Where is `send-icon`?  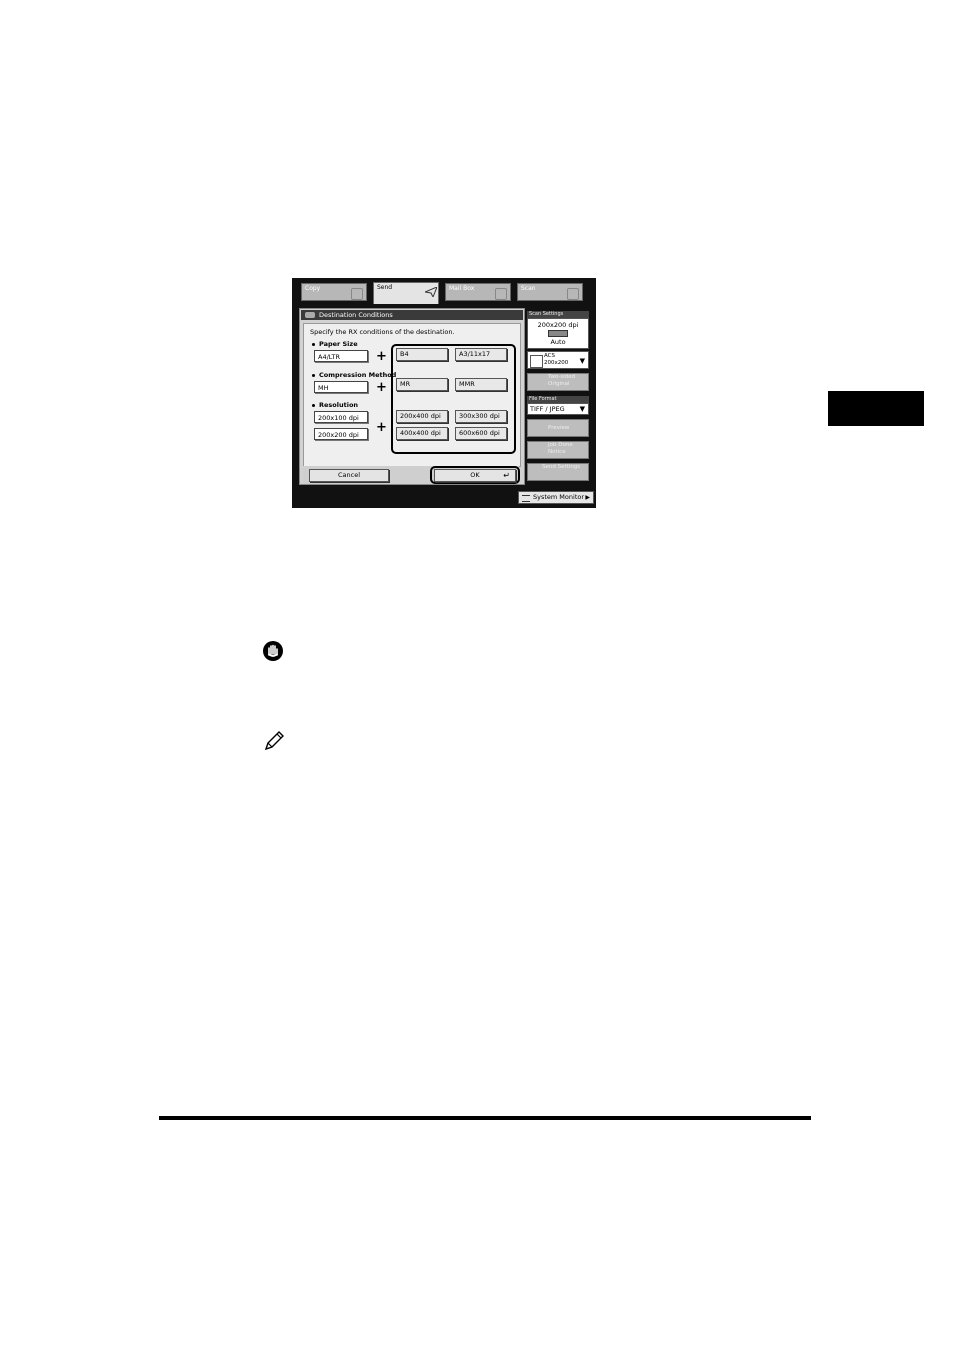
send-icon is located at coordinates (430, 292).